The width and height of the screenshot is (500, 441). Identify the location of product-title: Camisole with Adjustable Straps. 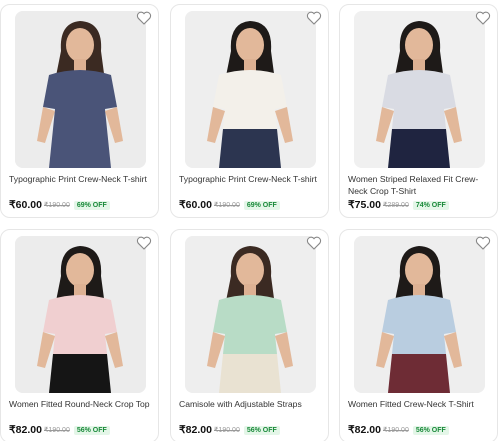
(252, 404).